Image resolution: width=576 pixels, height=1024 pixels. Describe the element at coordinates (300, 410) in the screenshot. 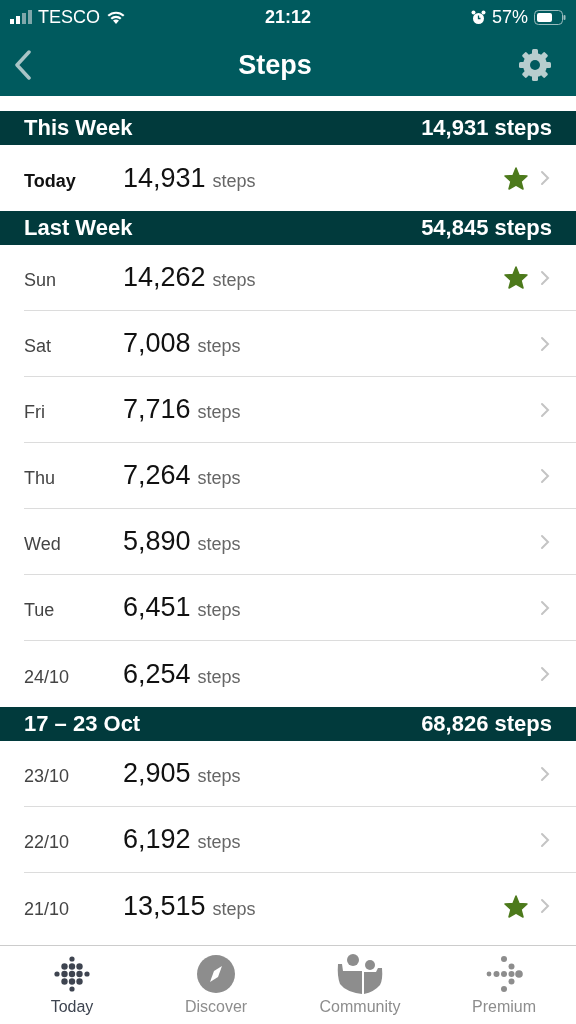

I see `day-row: Fri 7,716 steps` at that location.